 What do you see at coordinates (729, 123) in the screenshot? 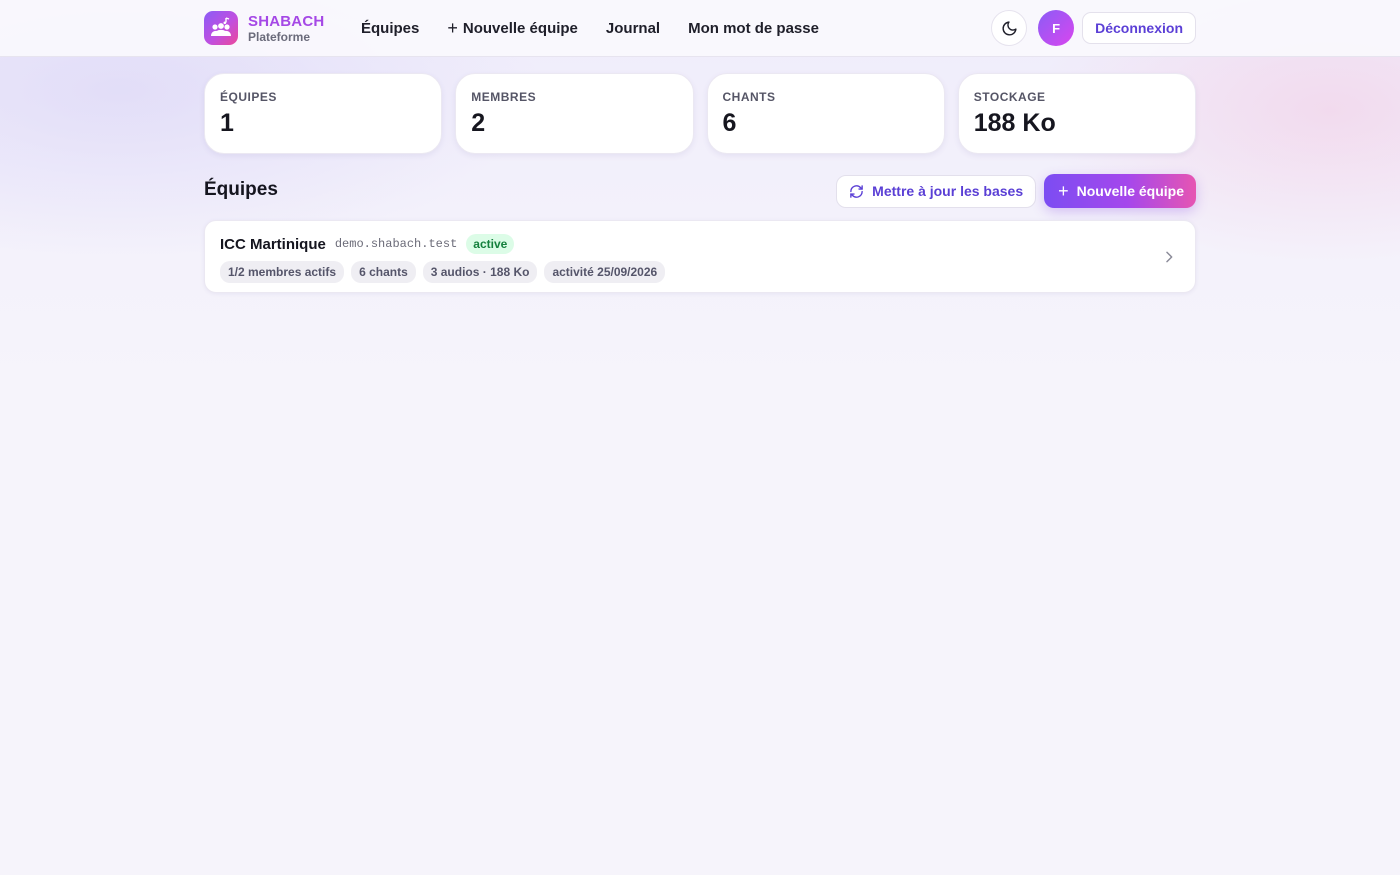
I see `stat-value: 6` at bounding box center [729, 123].